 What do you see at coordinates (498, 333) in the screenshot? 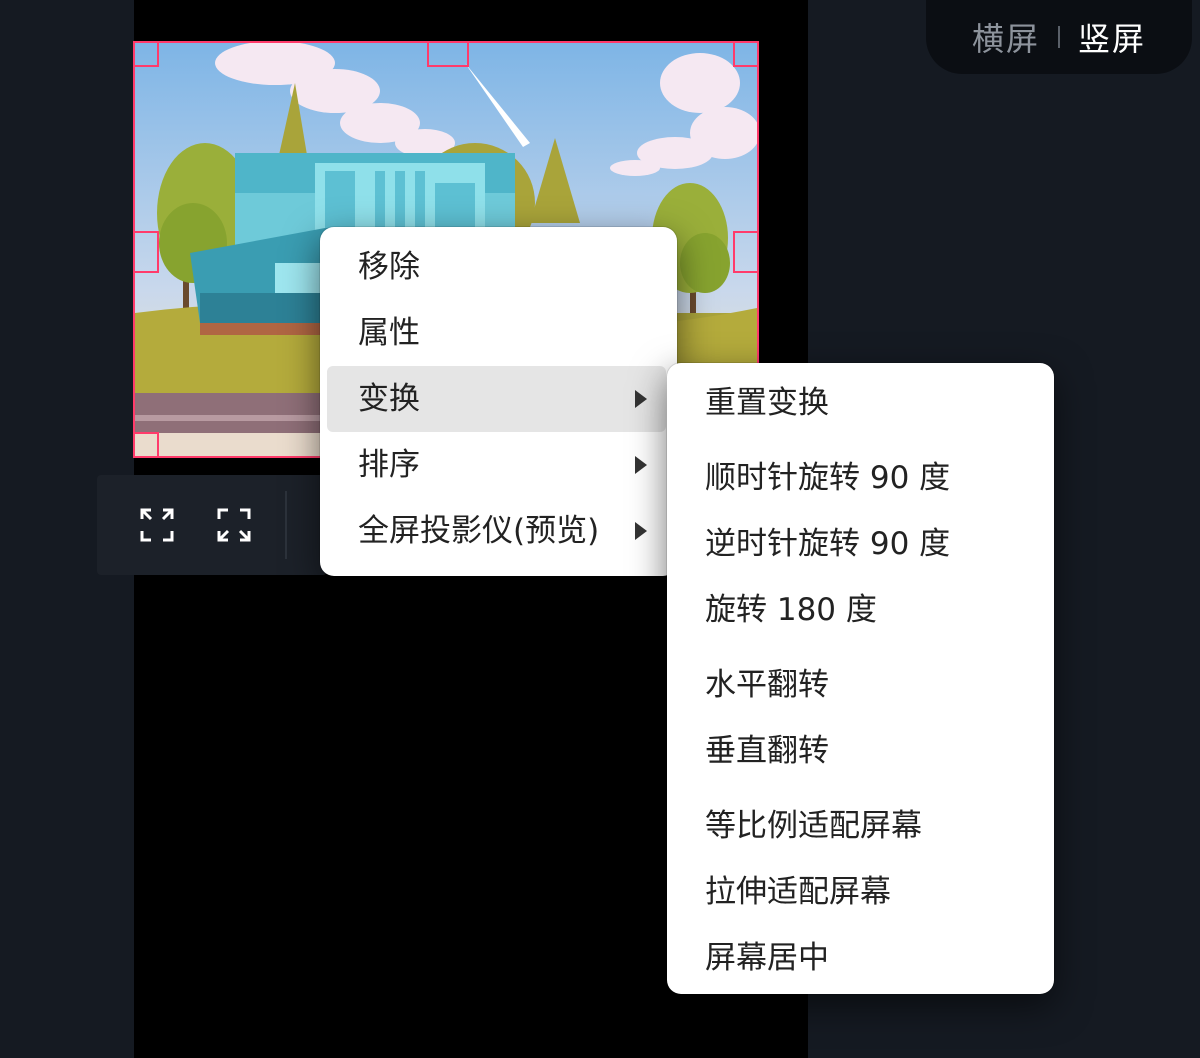
I see `menu-item-properties: 属性` at bounding box center [498, 333].